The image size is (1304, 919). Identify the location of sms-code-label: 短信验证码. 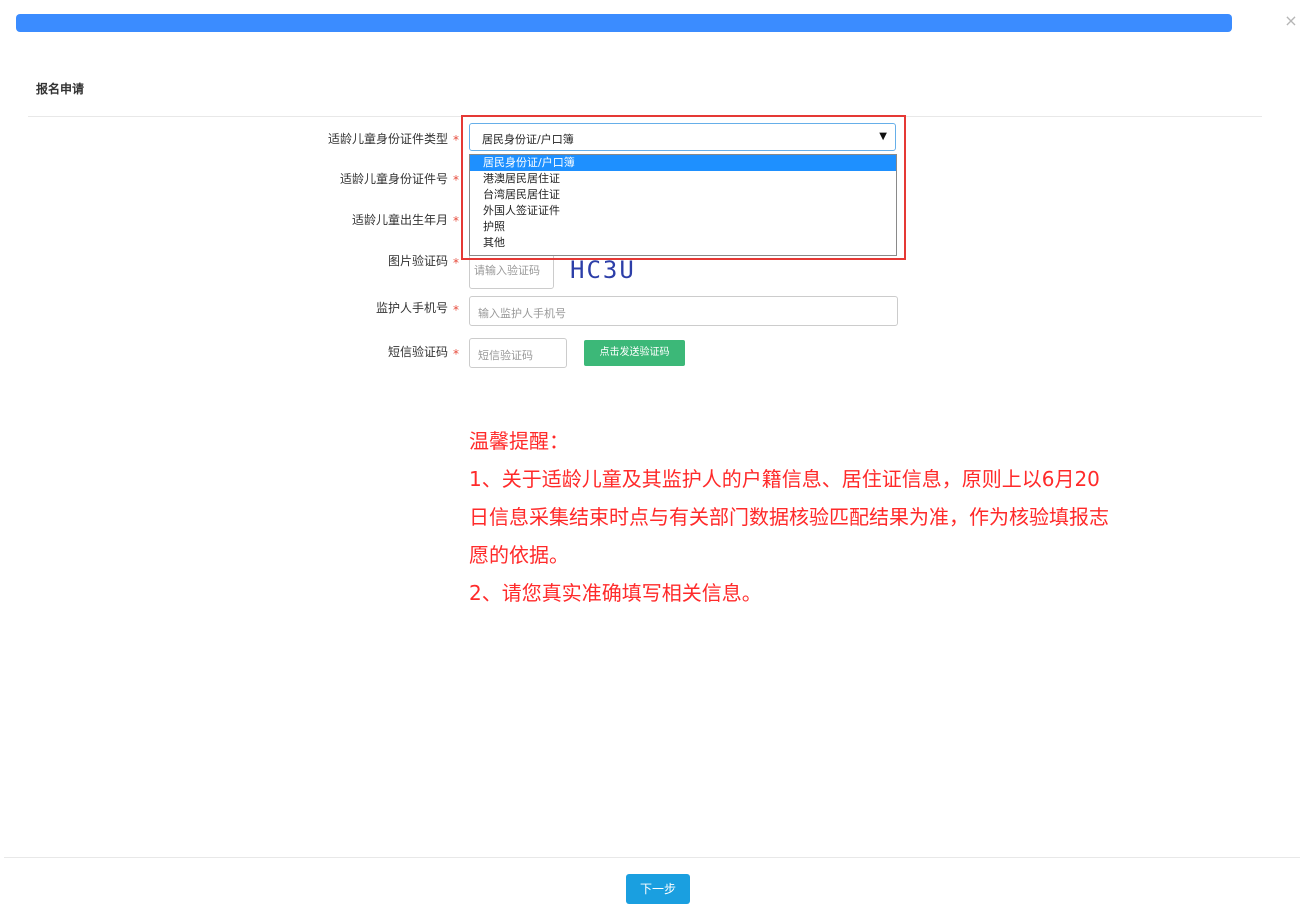
(417, 352).